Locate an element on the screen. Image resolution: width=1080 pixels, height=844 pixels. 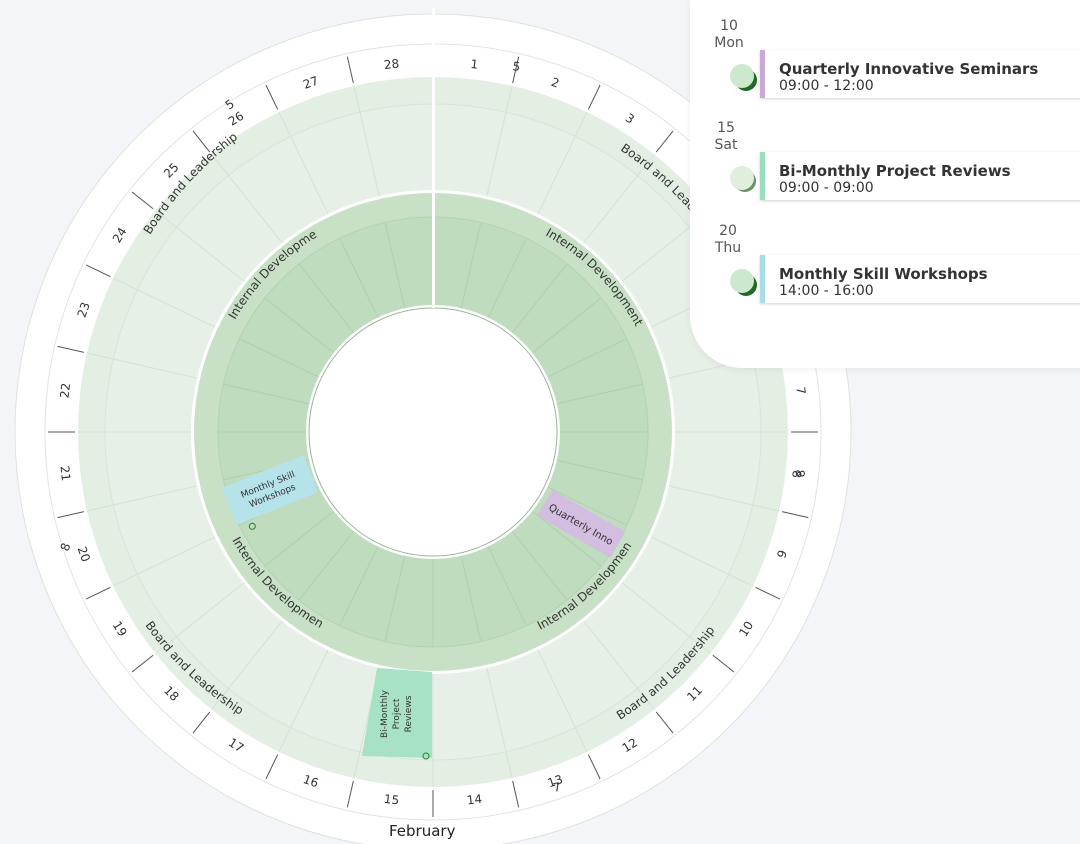
year-seam is located at coordinates (433, 158).